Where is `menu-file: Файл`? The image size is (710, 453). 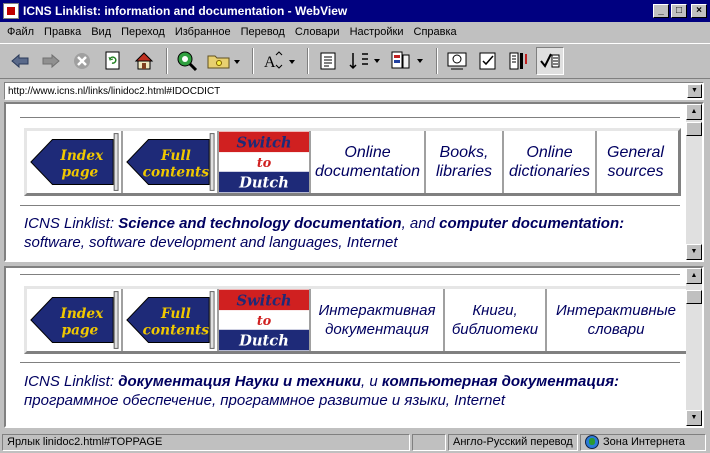 menu-file: Файл is located at coordinates (20, 32).